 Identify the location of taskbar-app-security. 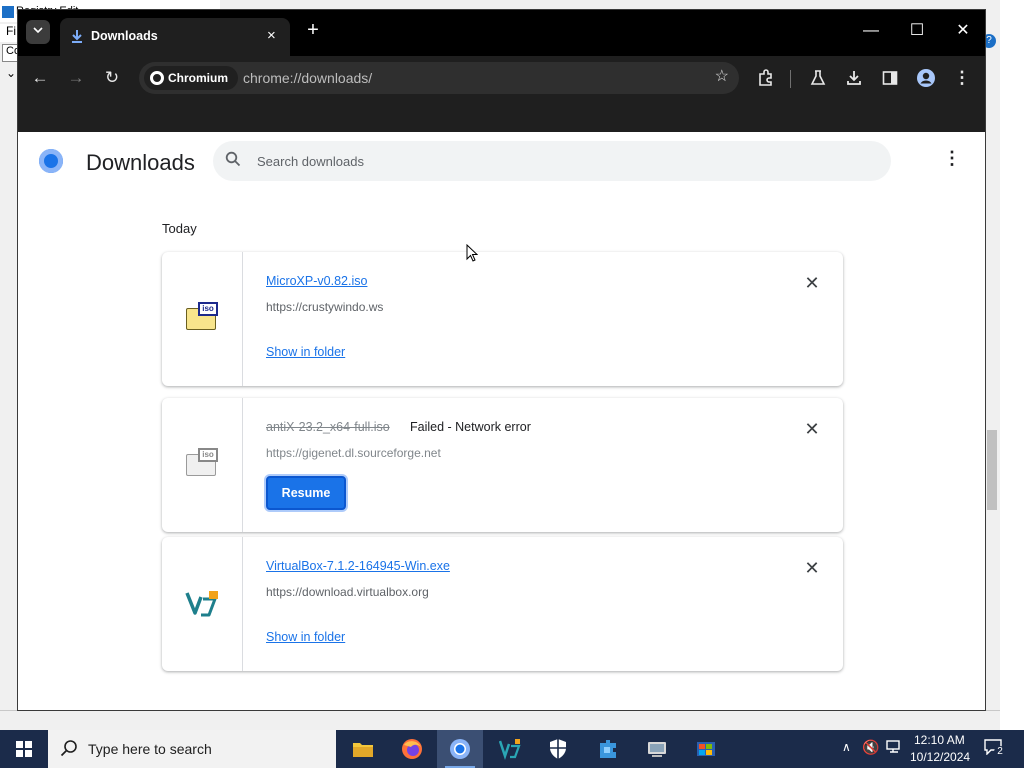
(558, 749).